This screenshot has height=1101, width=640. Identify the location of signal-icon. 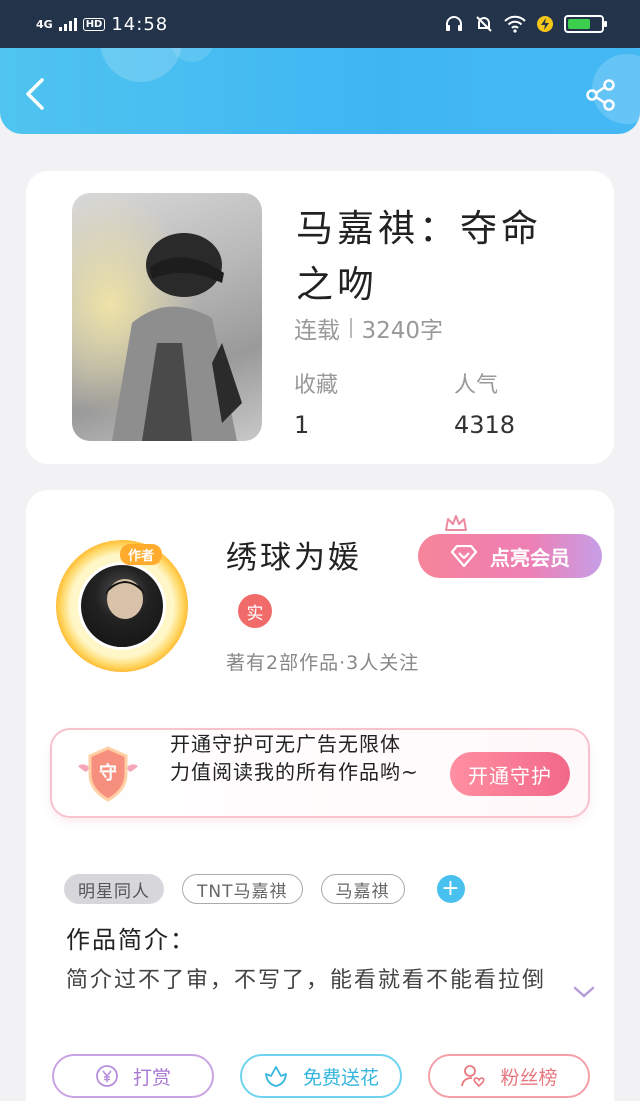
(67, 24).